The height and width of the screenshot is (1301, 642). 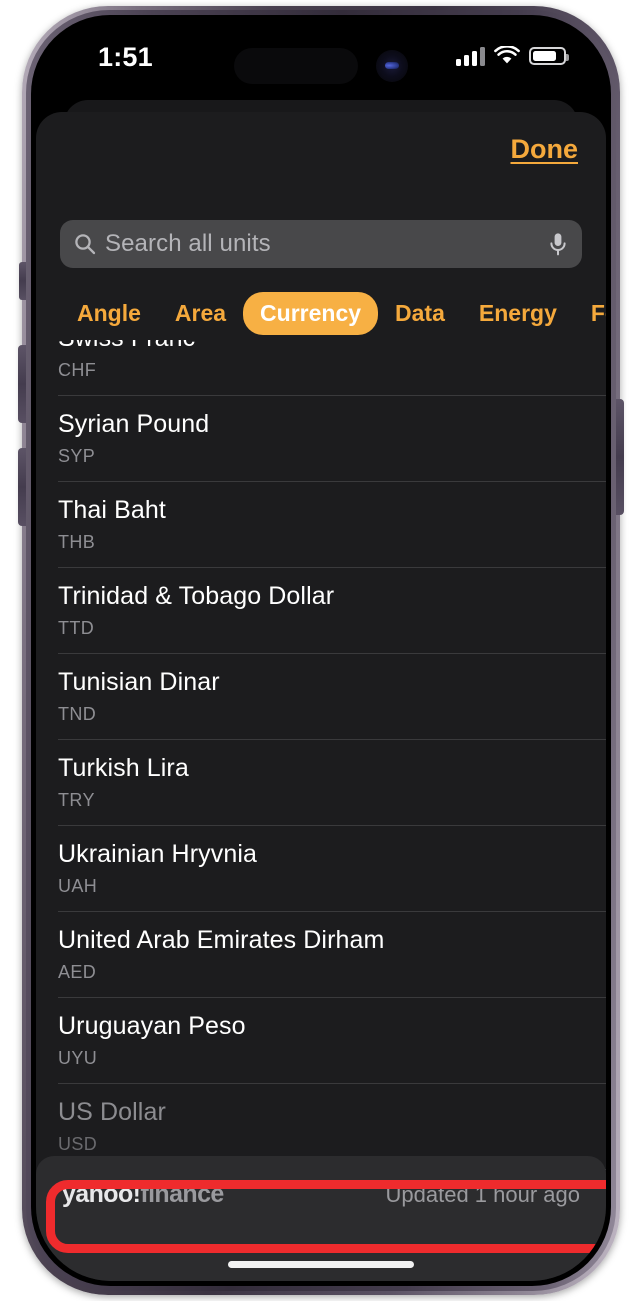 I want to click on list-item: Turkish Lira TRY, so click(x=321, y=783).